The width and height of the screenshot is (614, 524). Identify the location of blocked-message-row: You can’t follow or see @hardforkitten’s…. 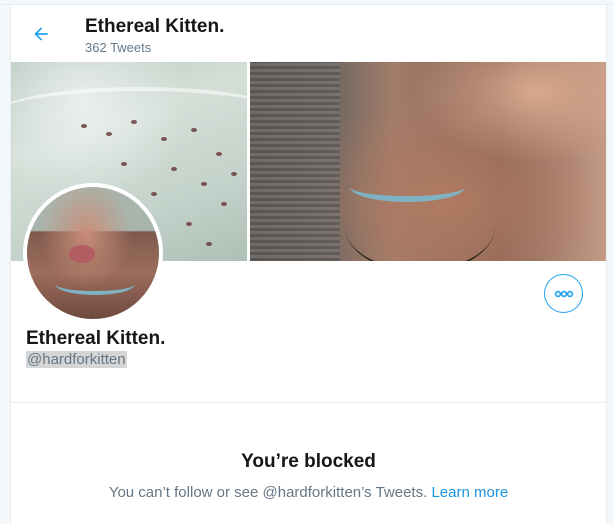
(308, 492).